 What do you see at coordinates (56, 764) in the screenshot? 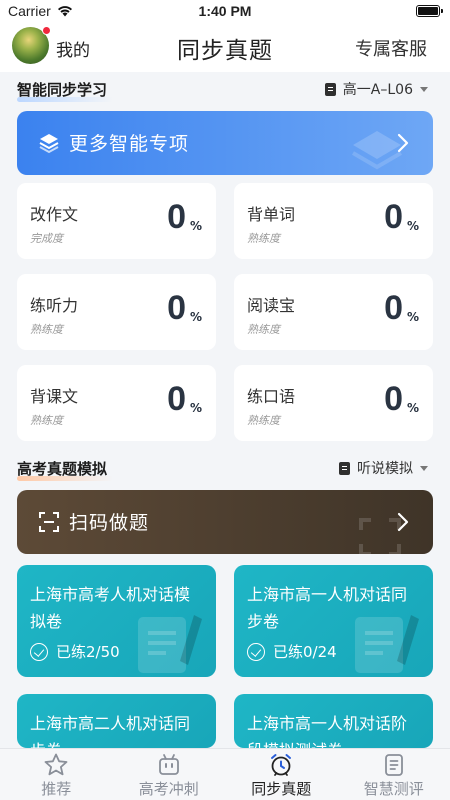
I see `star-icon` at bounding box center [56, 764].